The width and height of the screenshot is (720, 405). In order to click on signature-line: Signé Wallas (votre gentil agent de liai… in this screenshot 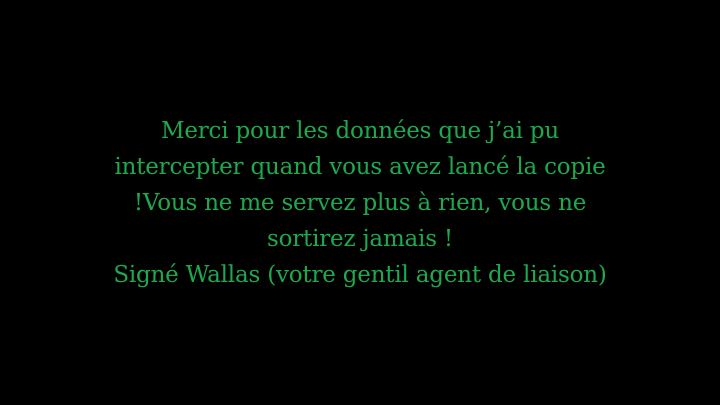, I will do `click(360, 274)`.